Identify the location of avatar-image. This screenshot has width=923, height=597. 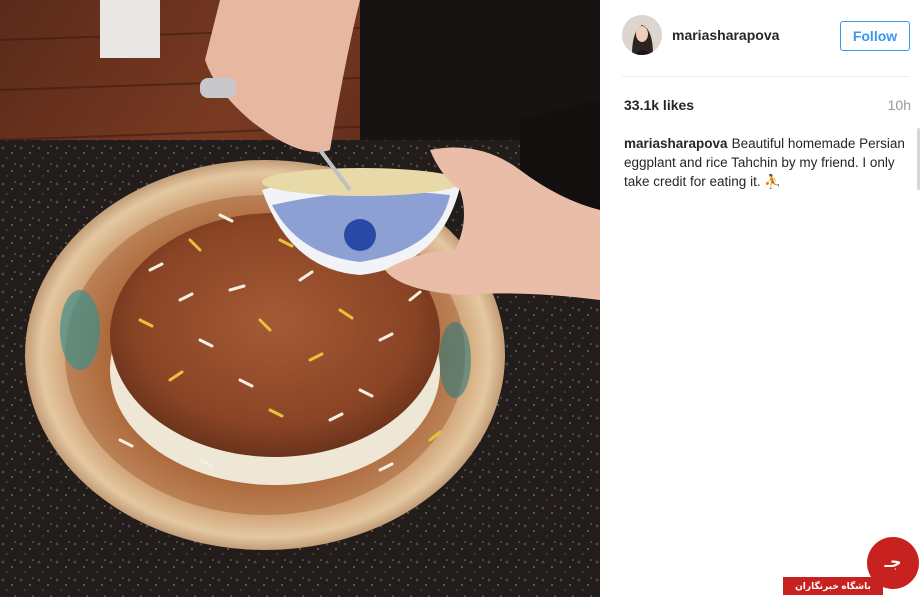
(642, 35).